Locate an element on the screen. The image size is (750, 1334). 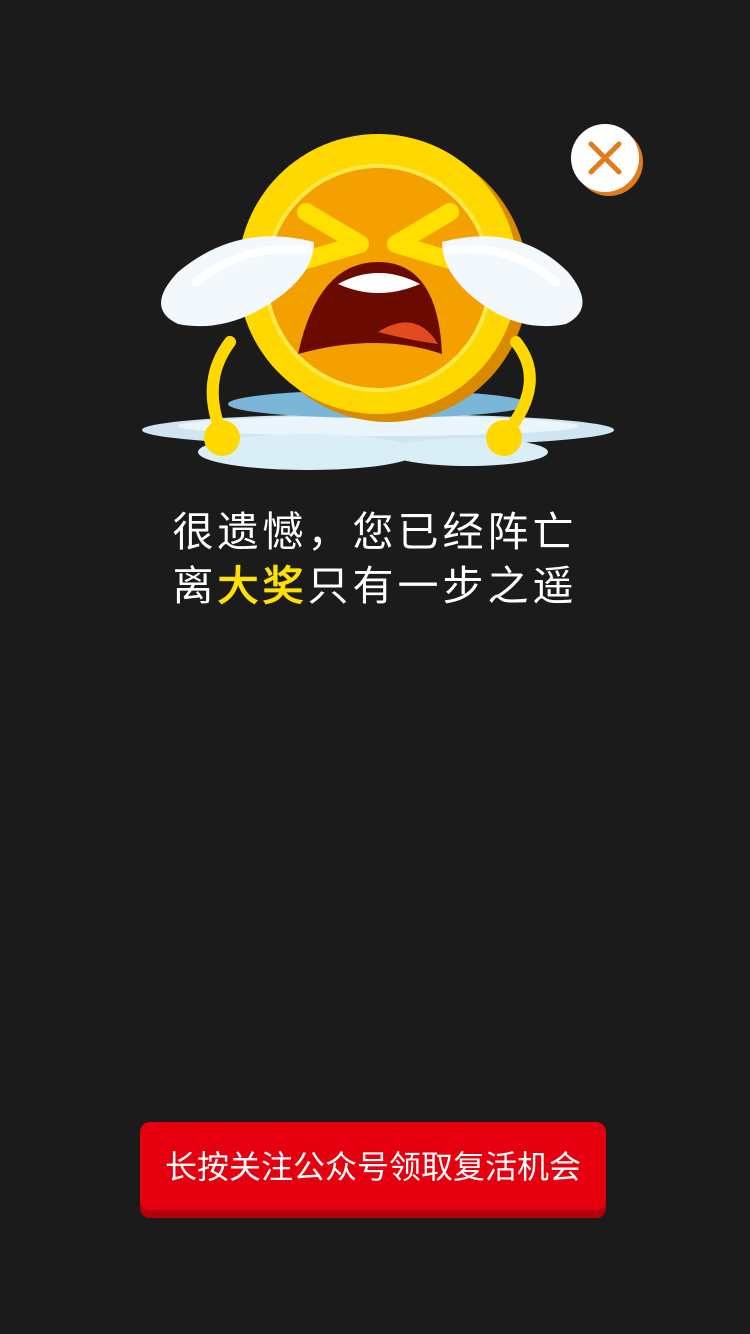
grand-prize-highlight: 大奖 is located at coordinates (262, 586).